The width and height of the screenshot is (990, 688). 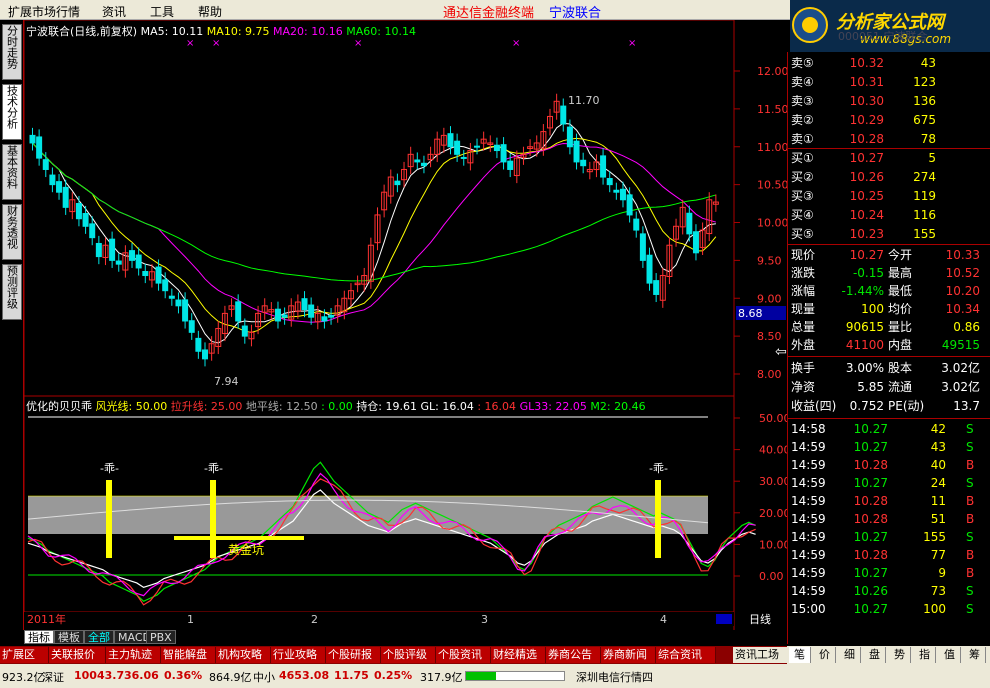 What do you see at coordinates (889, 368) in the screenshot?
I see `info-row: 换手 3.00% 股本 3.02亿` at bounding box center [889, 368].